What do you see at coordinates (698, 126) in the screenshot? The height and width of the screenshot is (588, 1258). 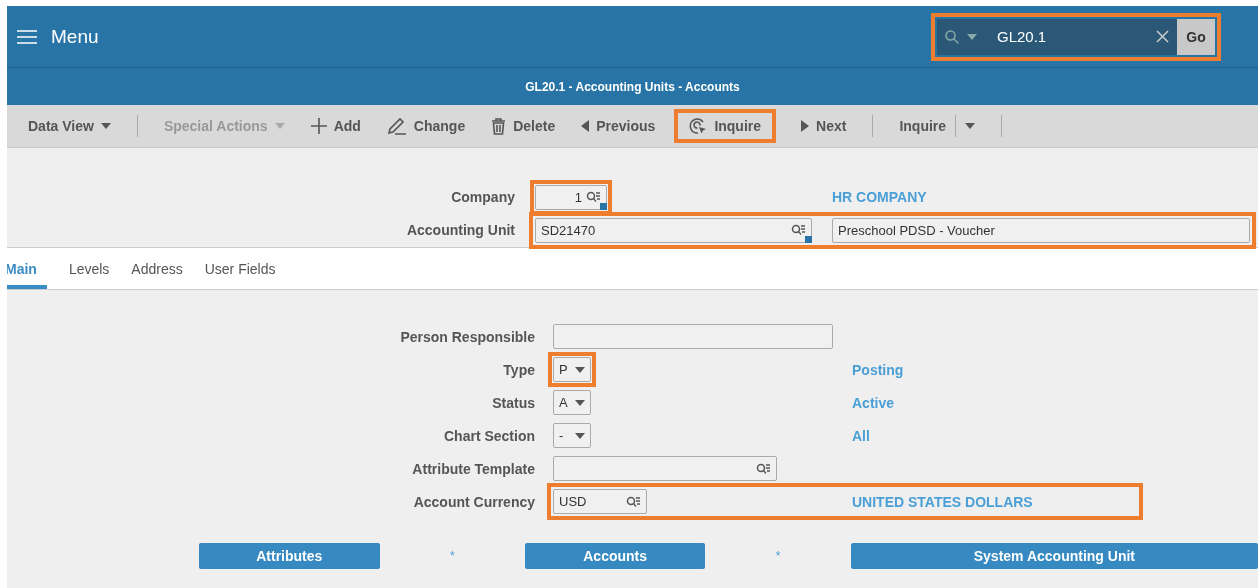 I see `target-cursor-icon` at bounding box center [698, 126].